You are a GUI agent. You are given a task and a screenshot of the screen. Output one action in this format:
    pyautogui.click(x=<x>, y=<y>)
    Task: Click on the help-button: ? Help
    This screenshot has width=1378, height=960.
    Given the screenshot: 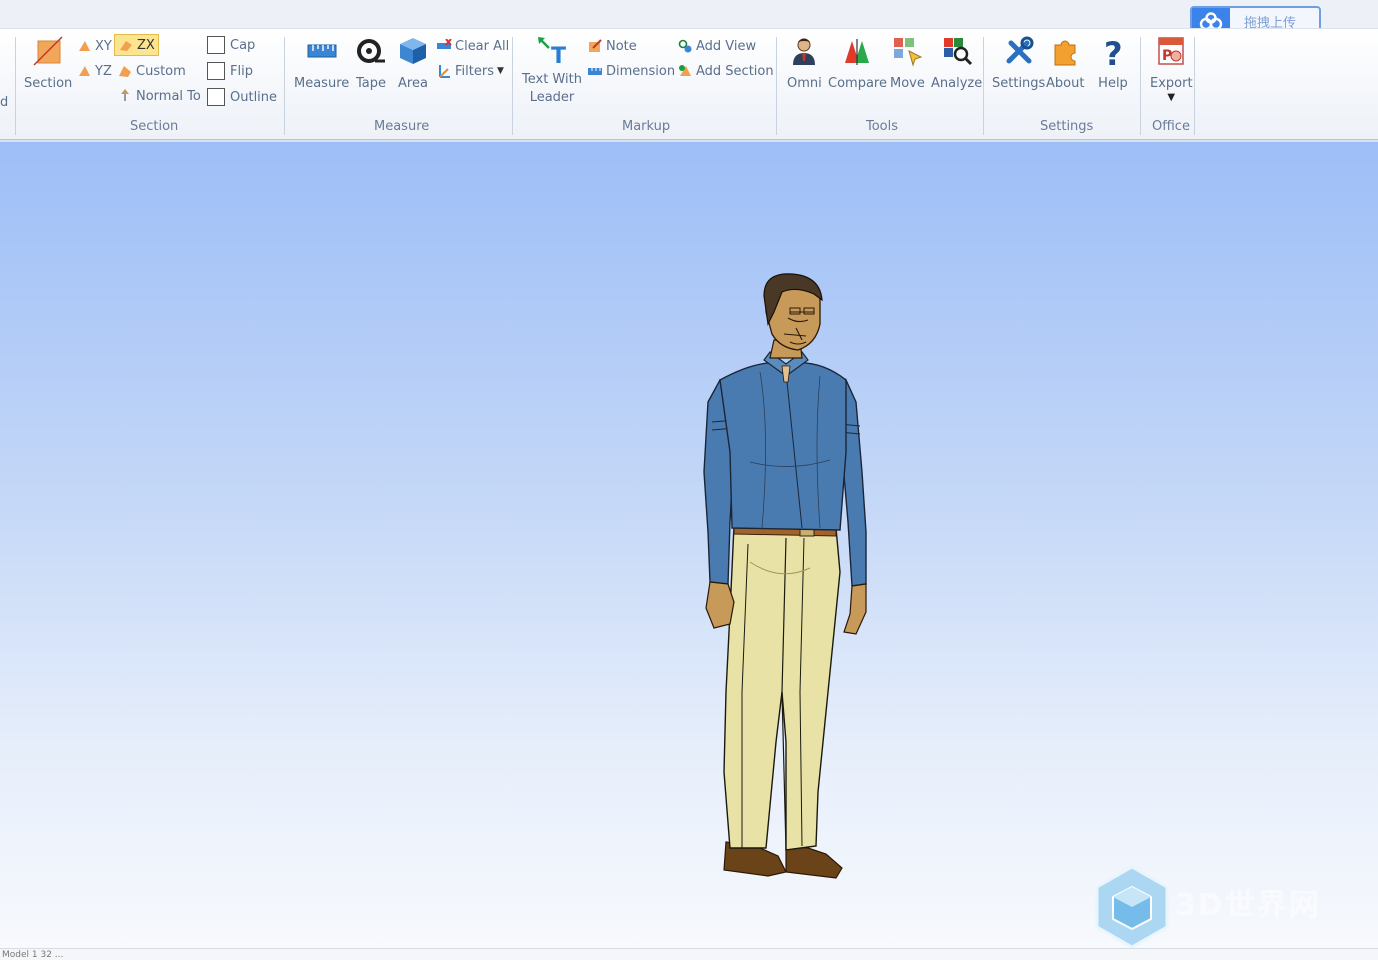 What is the action you would take?
    pyautogui.click(x=1113, y=63)
    